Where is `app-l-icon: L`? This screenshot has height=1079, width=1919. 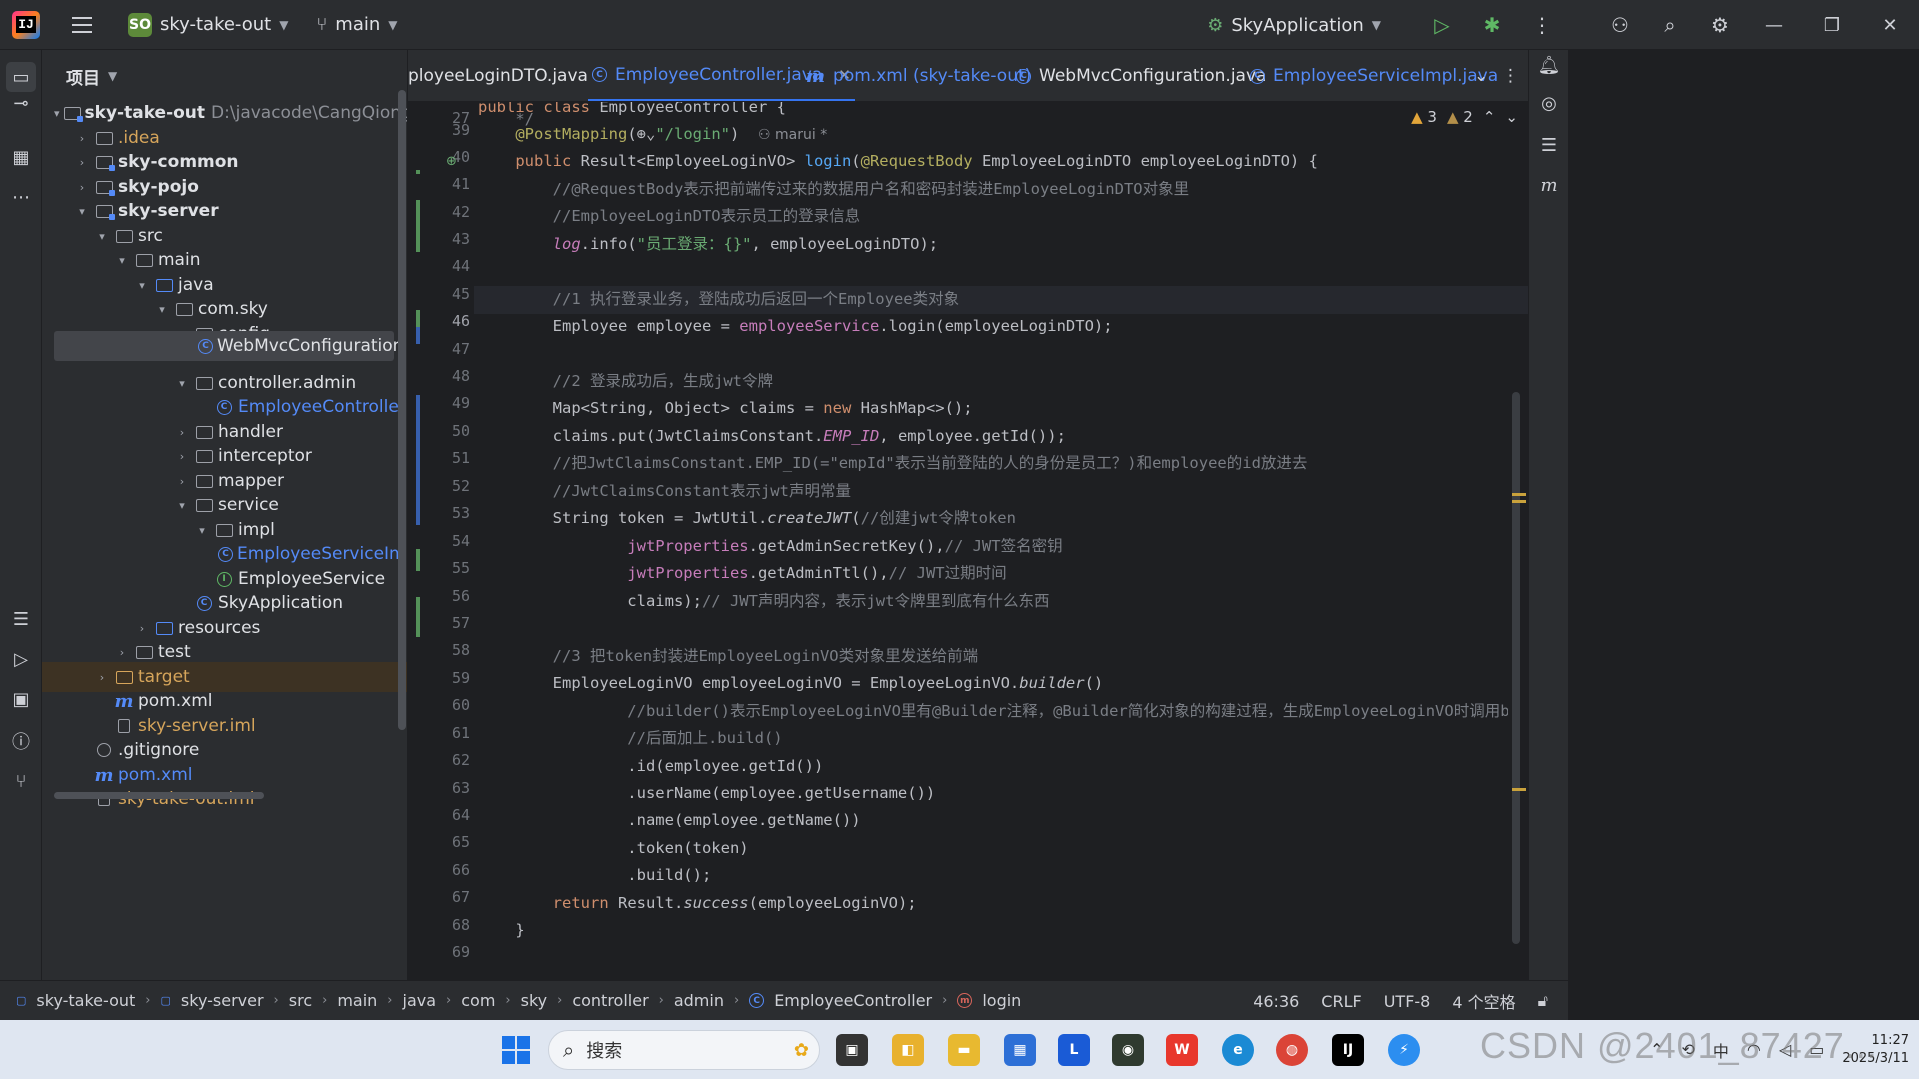 app-l-icon: L is located at coordinates (1074, 1050).